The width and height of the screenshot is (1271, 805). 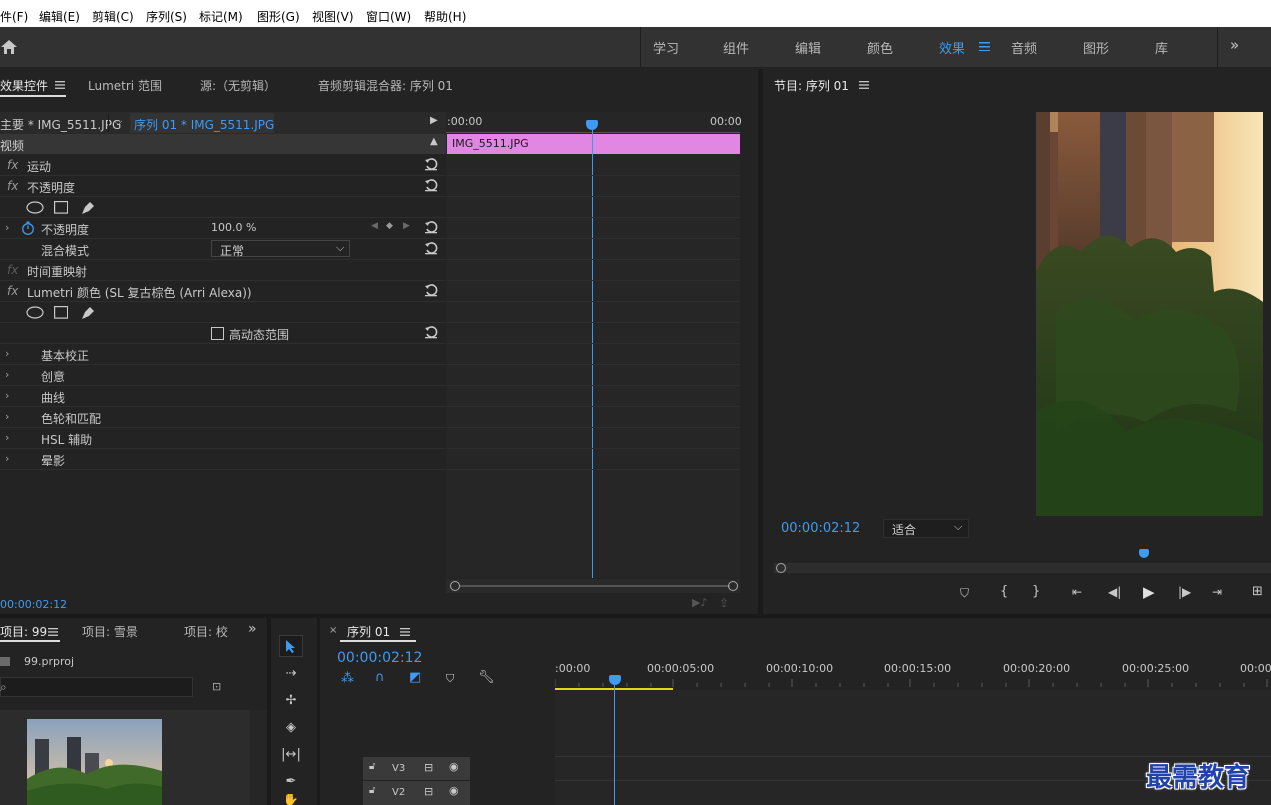 What do you see at coordinates (223, 354) in the screenshot?
I see `section-basic-correction: › 基本校正` at bounding box center [223, 354].